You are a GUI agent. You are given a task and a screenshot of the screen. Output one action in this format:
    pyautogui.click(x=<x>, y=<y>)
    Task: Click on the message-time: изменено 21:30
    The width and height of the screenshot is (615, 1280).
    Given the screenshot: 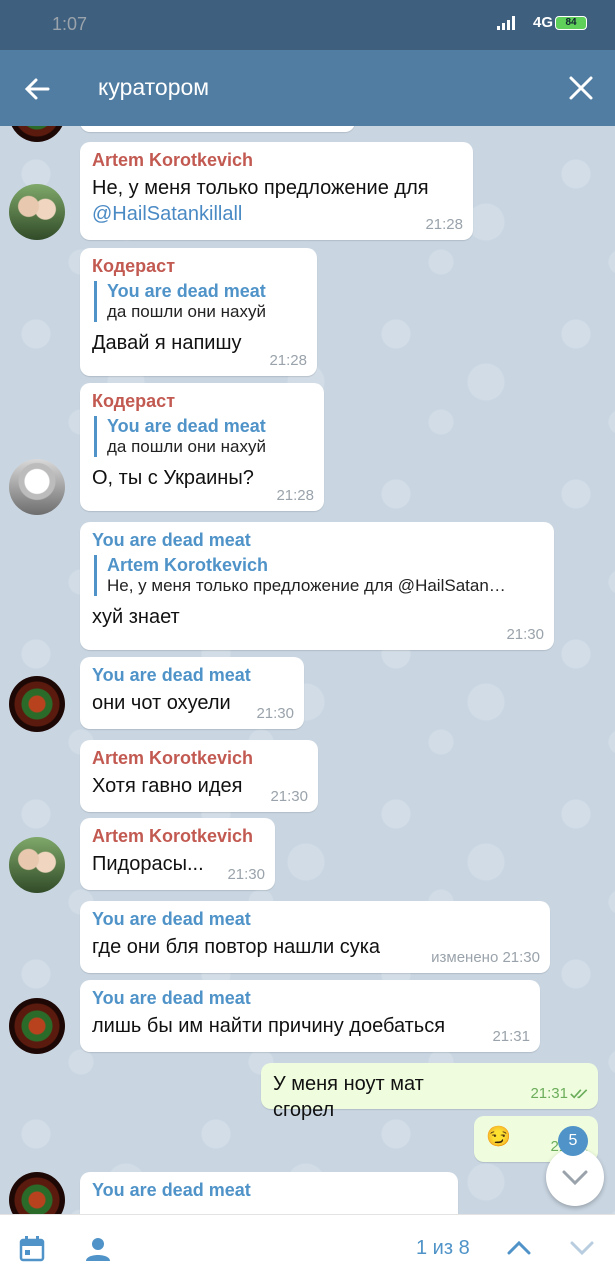 What is the action you would take?
    pyautogui.click(x=485, y=957)
    